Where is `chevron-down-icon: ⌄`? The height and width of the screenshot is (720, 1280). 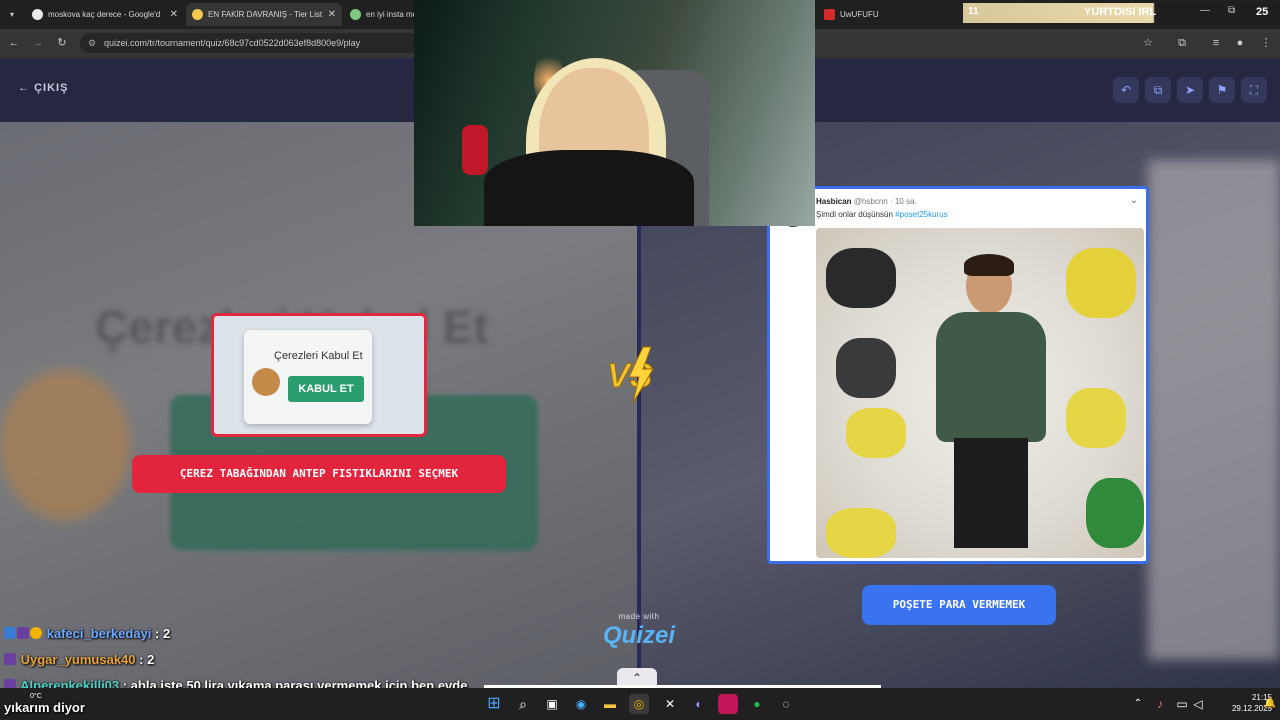
chevron-down-icon: ⌄ is located at coordinates (1133, 200).